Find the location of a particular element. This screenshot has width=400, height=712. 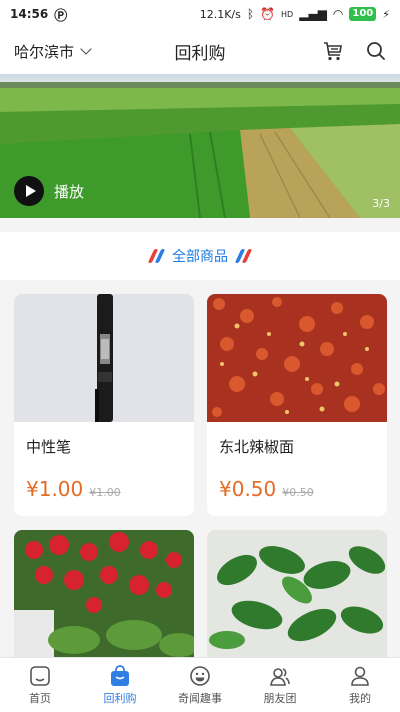

tab-label: 我的 is located at coordinates (360, 698).